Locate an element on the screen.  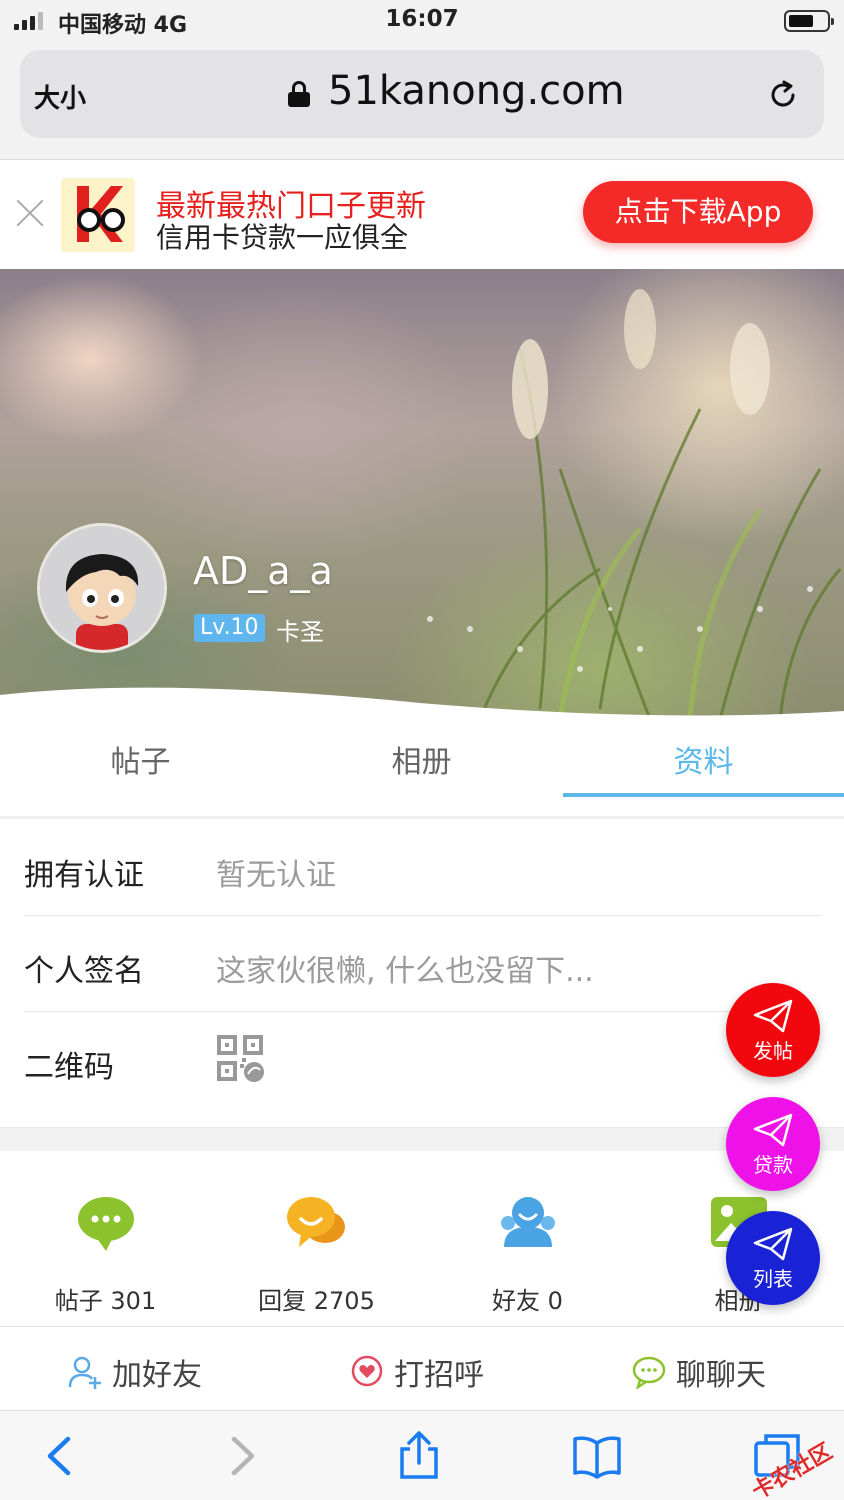
app-logo is located at coordinates (98, 215).